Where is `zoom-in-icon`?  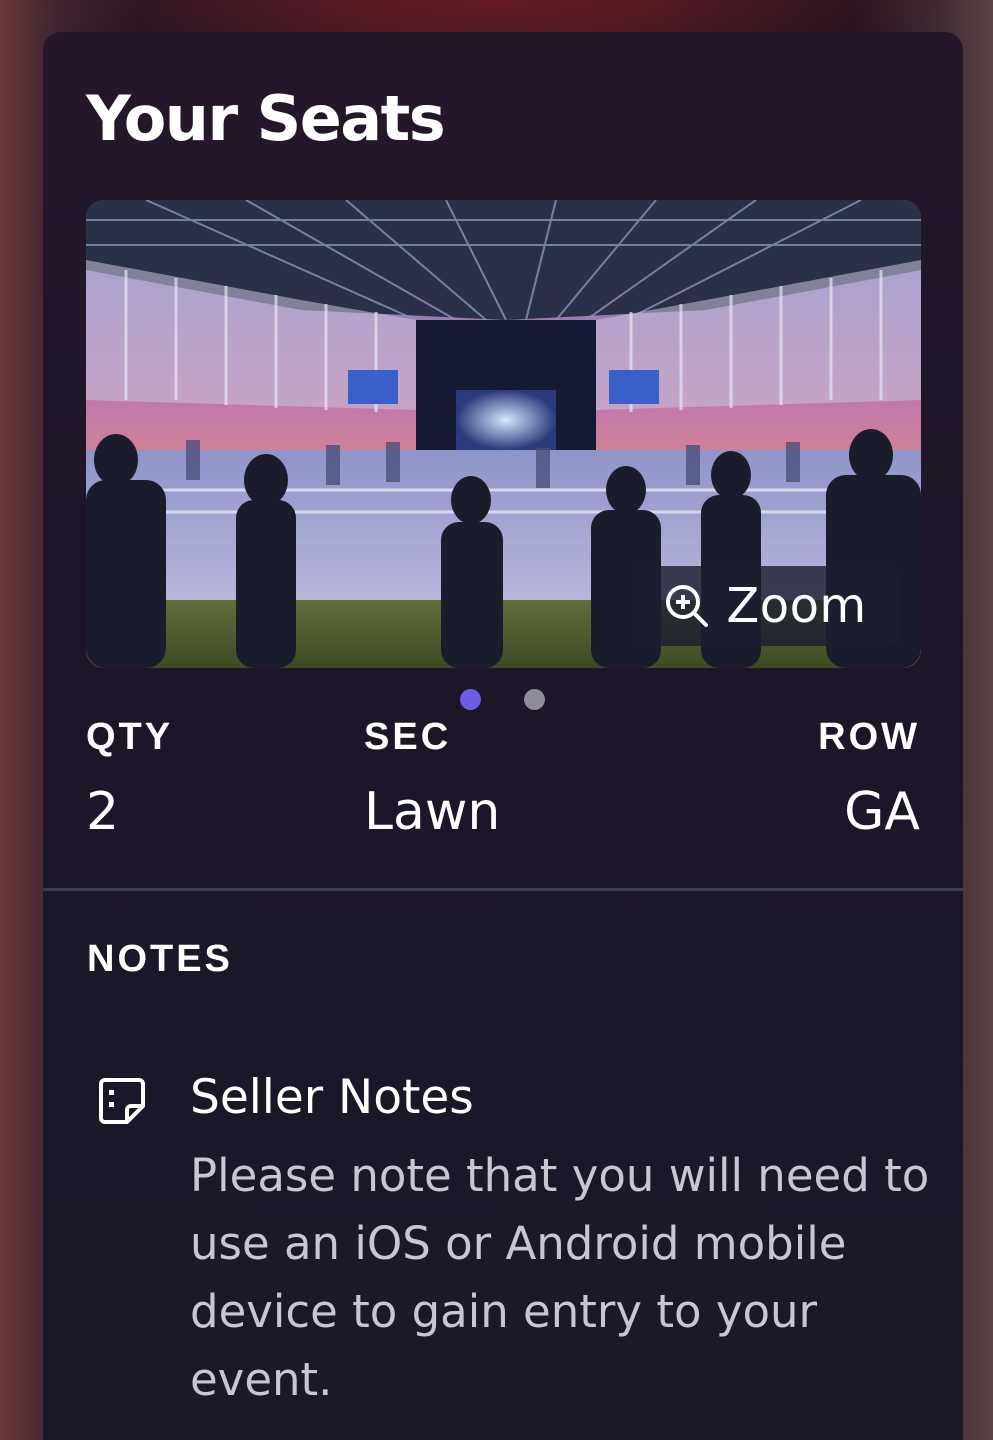
zoom-in-icon is located at coordinates (687, 606).